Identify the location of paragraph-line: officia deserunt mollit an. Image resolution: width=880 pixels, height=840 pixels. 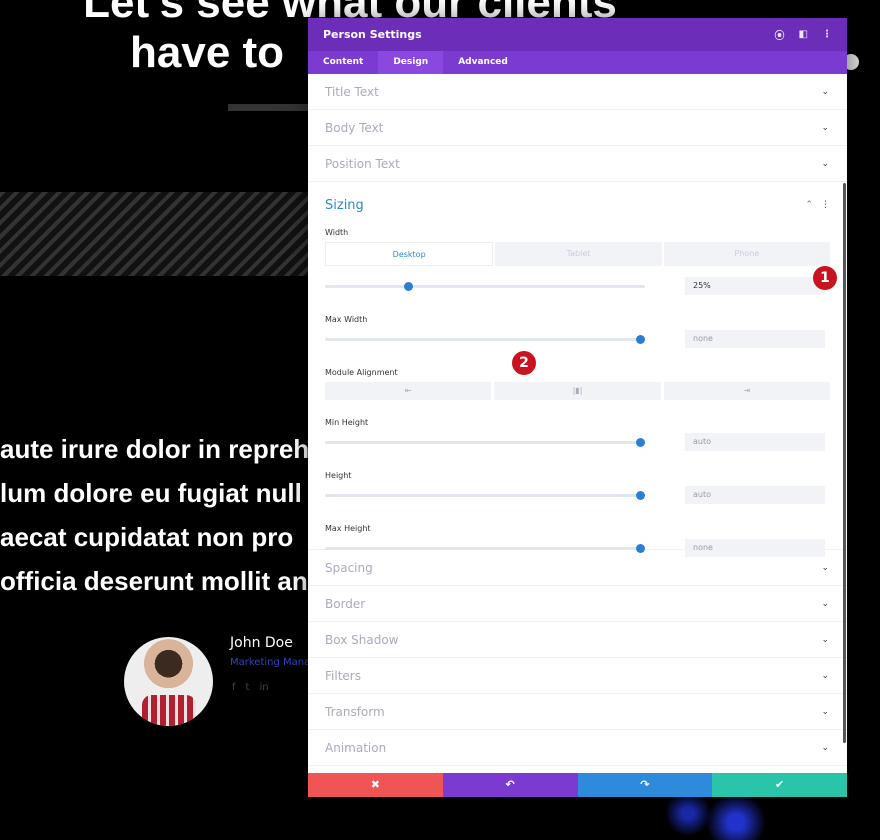
(154, 581).